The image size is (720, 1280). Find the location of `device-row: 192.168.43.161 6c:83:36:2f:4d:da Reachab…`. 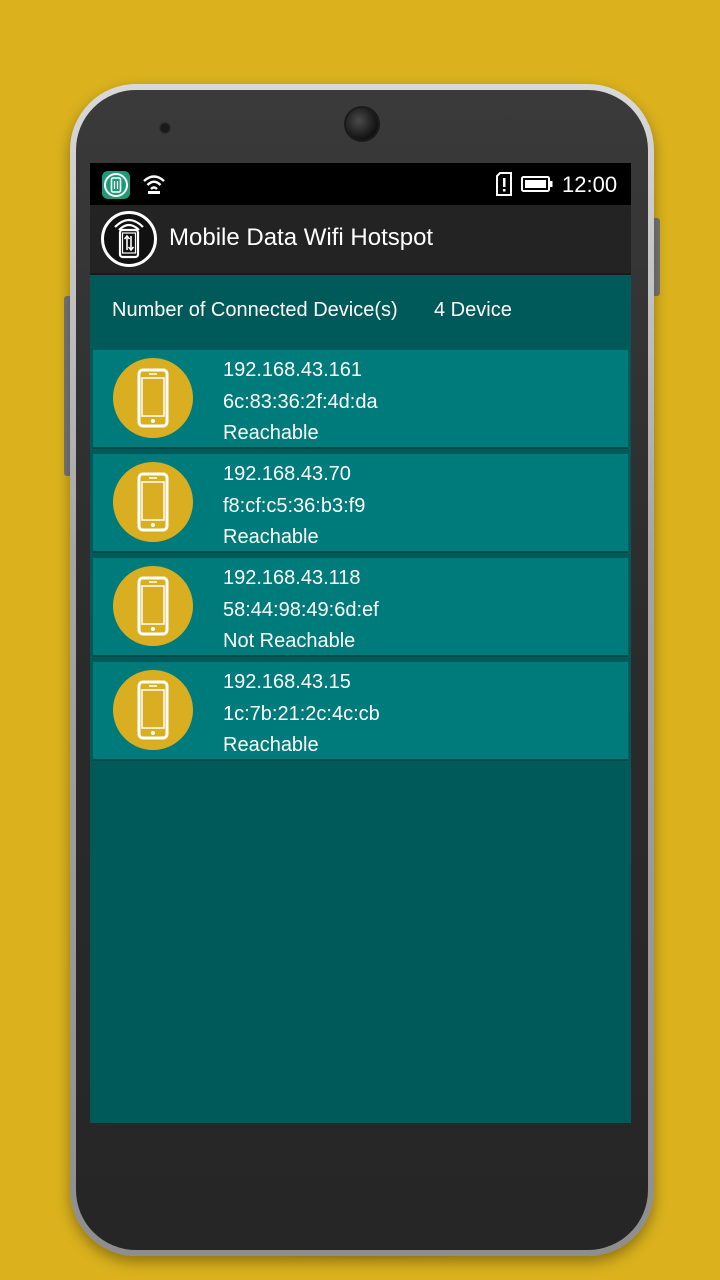

device-row: 192.168.43.161 6c:83:36:2f:4d:da Reachab… is located at coordinates (360, 399).